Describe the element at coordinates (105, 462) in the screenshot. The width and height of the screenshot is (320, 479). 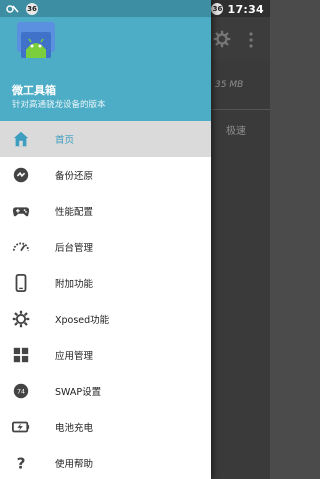
I see `menu-item-help: ? 使用帮助` at that location.